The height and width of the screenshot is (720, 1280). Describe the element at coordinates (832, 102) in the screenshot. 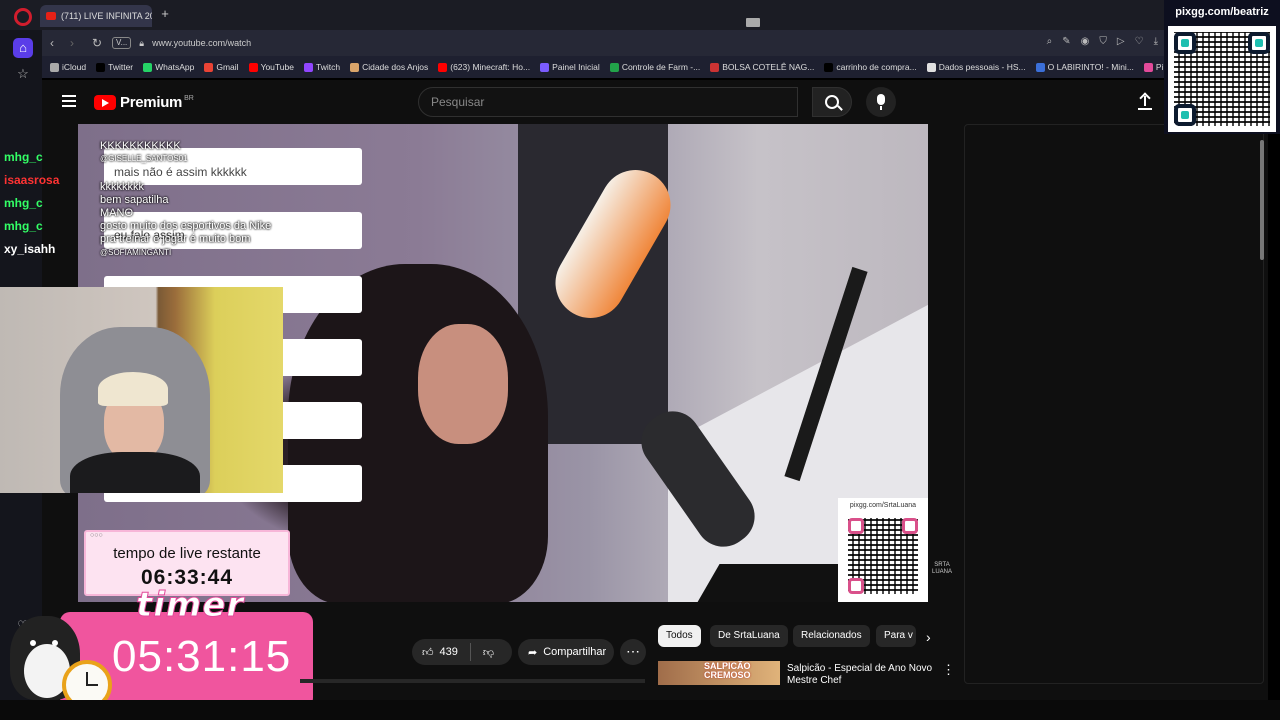

I see `search-button` at that location.